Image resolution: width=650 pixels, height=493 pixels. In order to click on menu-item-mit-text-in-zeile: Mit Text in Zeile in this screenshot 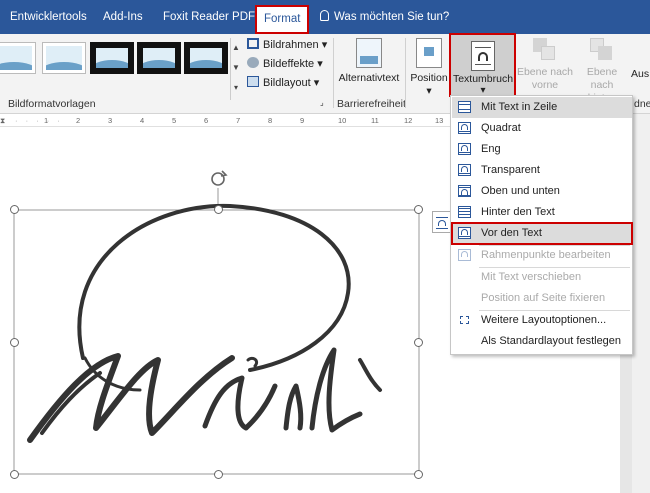, I will do `click(542, 107)`.